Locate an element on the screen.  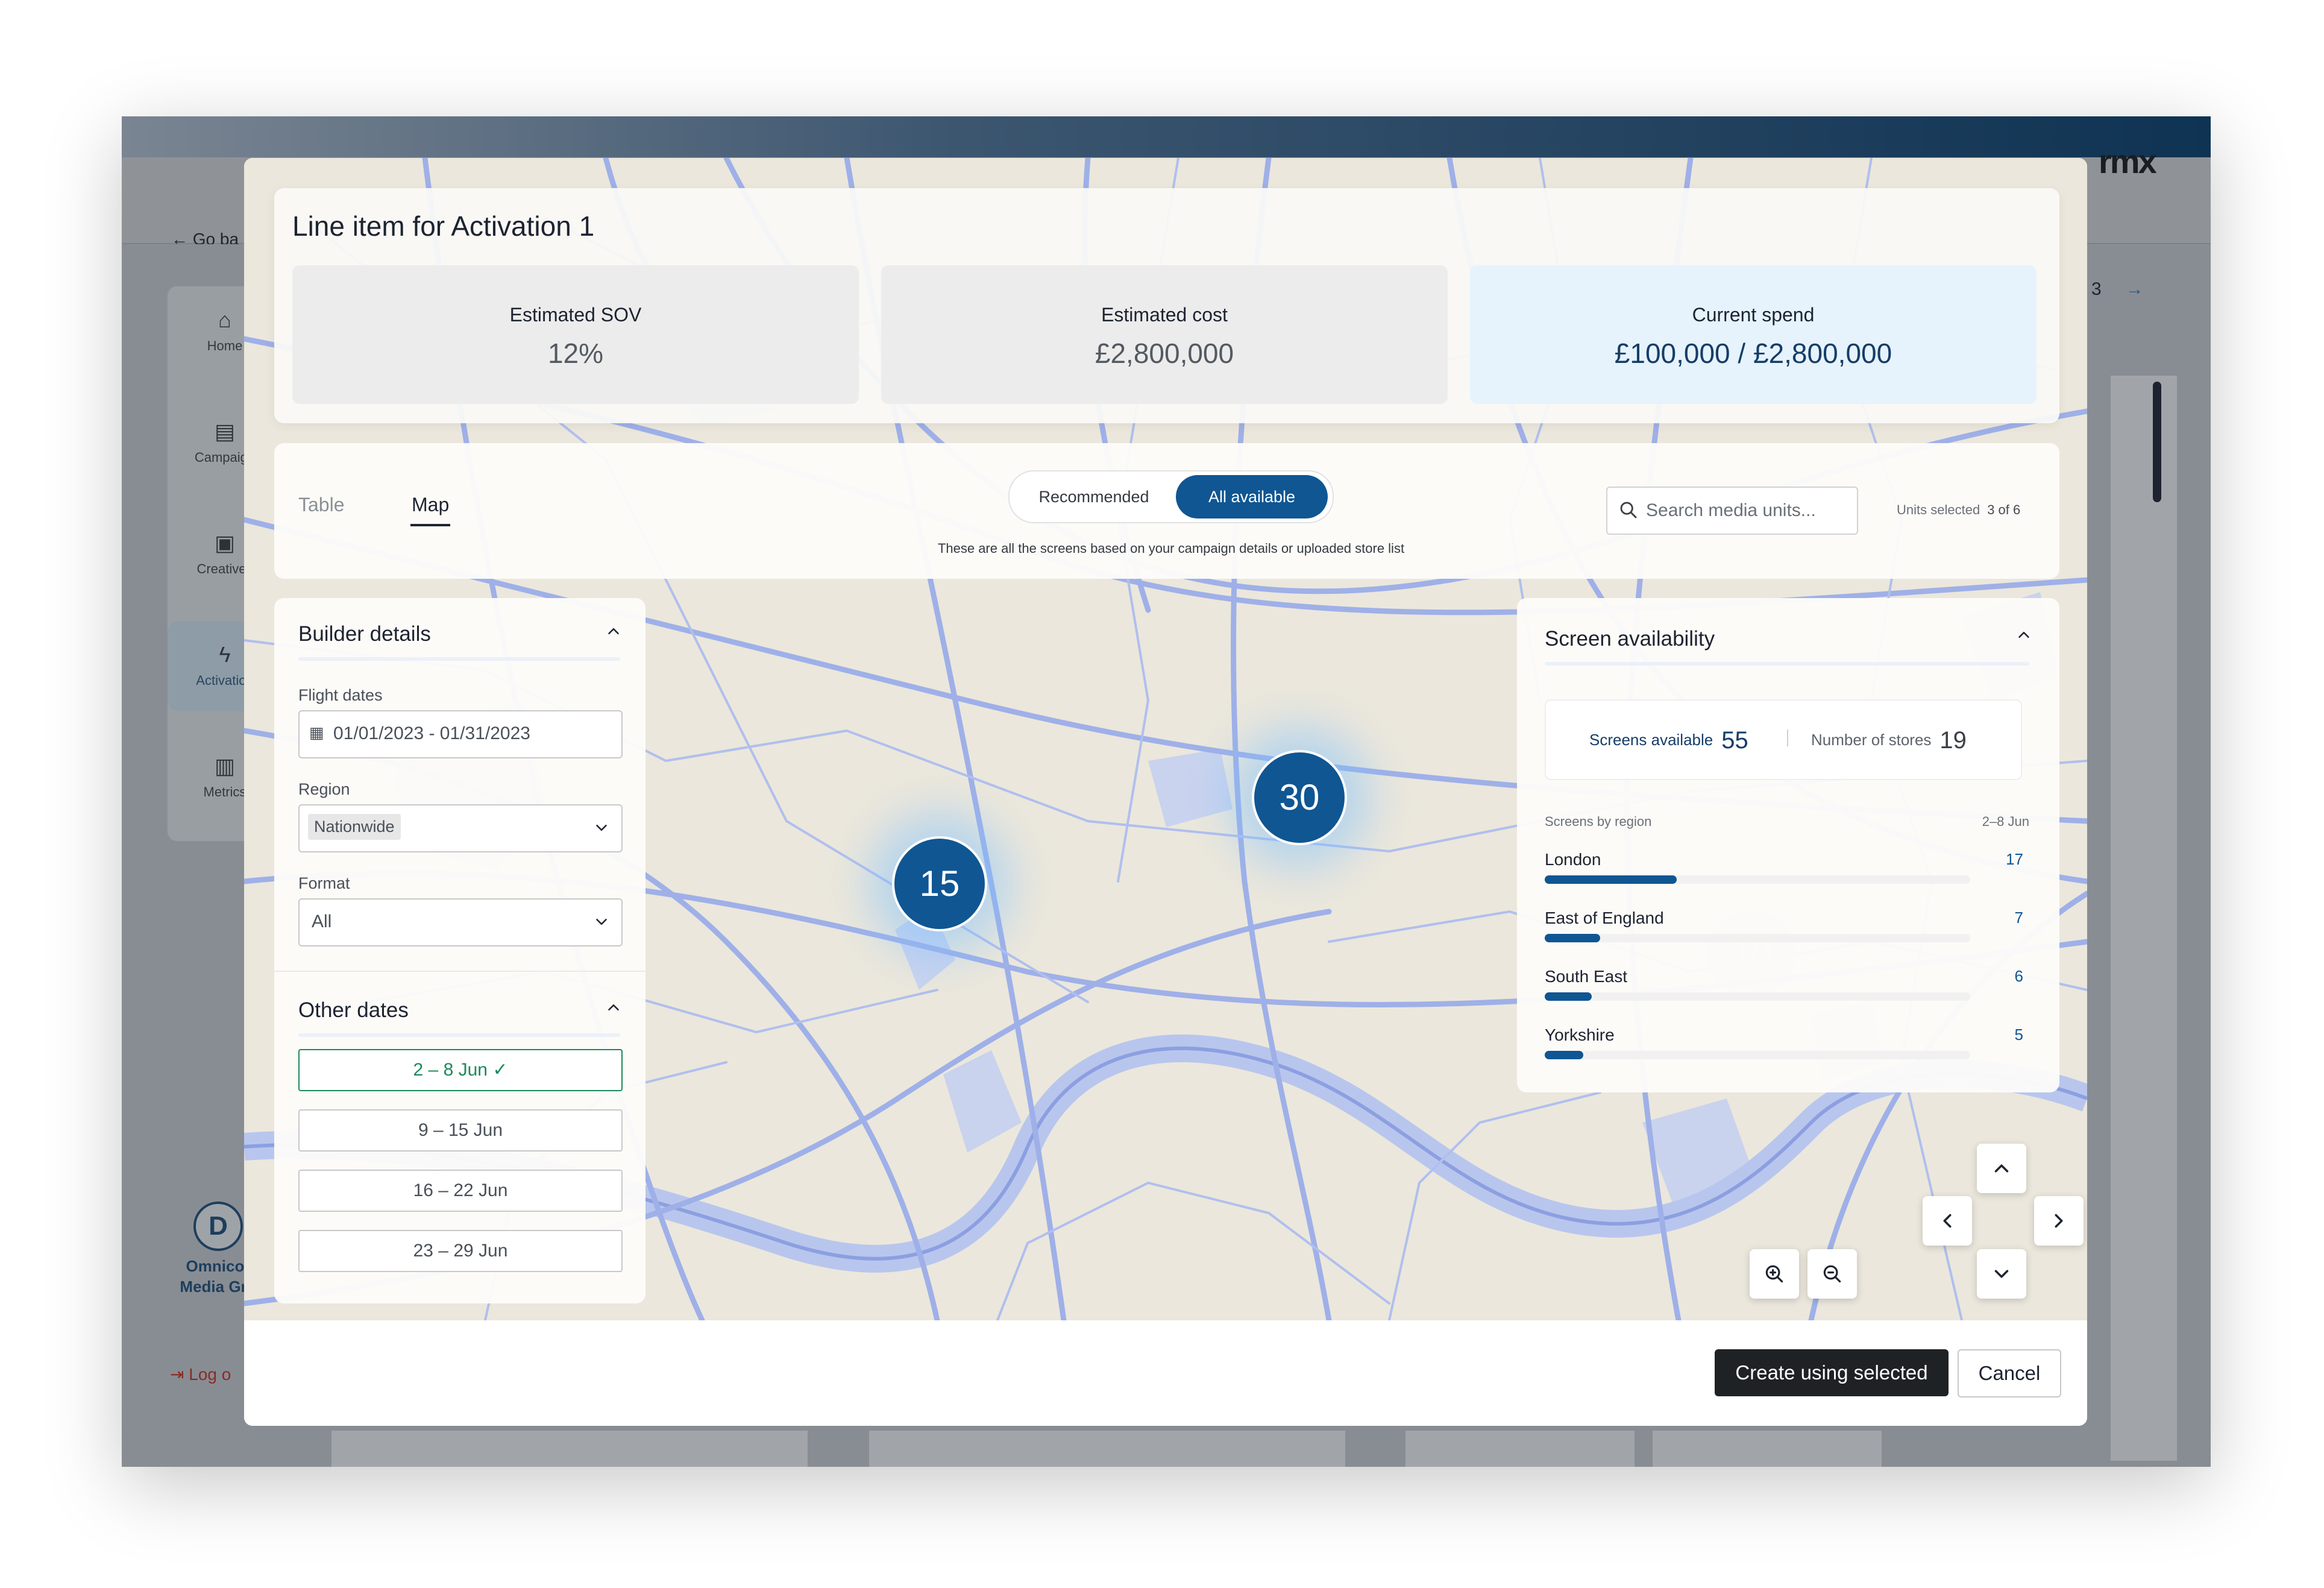
nav-label: Home is located at coordinates (225, 345).